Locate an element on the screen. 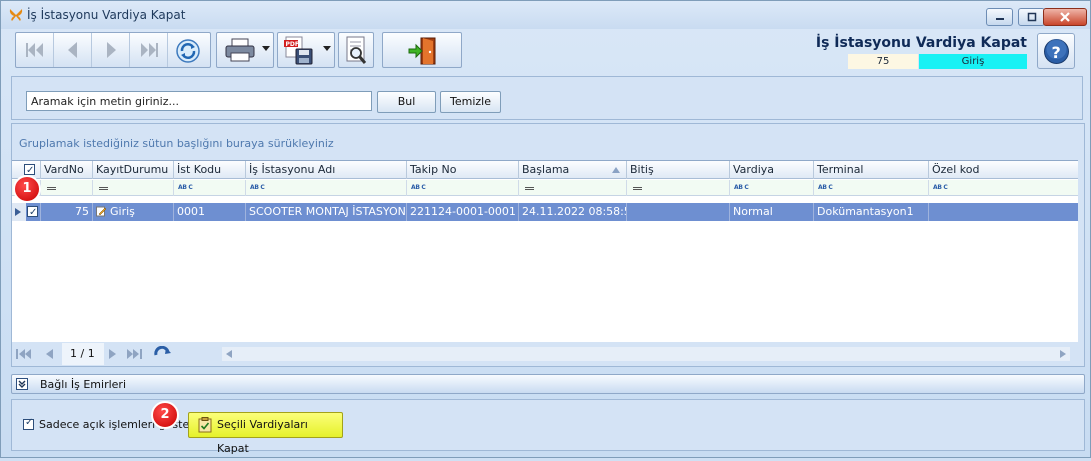 The height and width of the screenshot is (461, 1091). refresh-button is located at coordinates (187, 50).